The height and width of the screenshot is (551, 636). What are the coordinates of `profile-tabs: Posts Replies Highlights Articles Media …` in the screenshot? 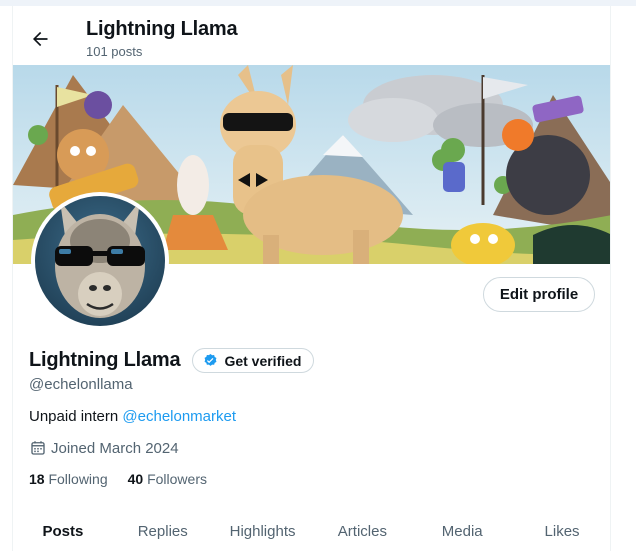 It's located at (311, 531).